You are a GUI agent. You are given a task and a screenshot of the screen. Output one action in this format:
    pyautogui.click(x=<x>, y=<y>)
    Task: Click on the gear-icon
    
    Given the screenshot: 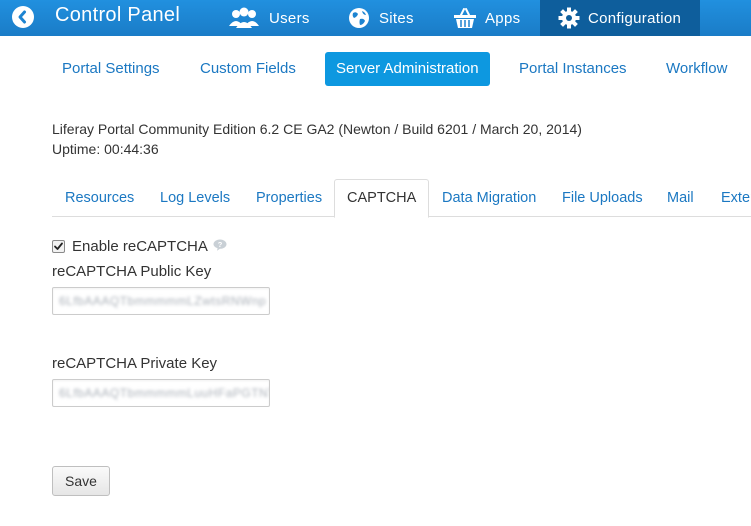 What is the action you would take?
    pyautogui.click(x=569, y=18)
    